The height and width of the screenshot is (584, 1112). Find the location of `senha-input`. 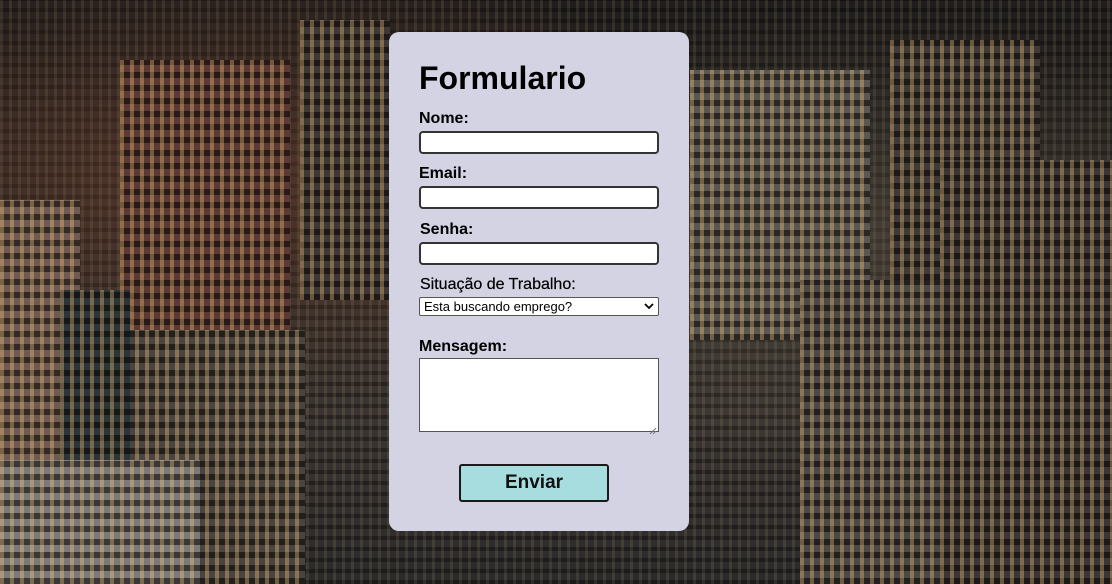

senha-input is located at coordinates (539, 253).